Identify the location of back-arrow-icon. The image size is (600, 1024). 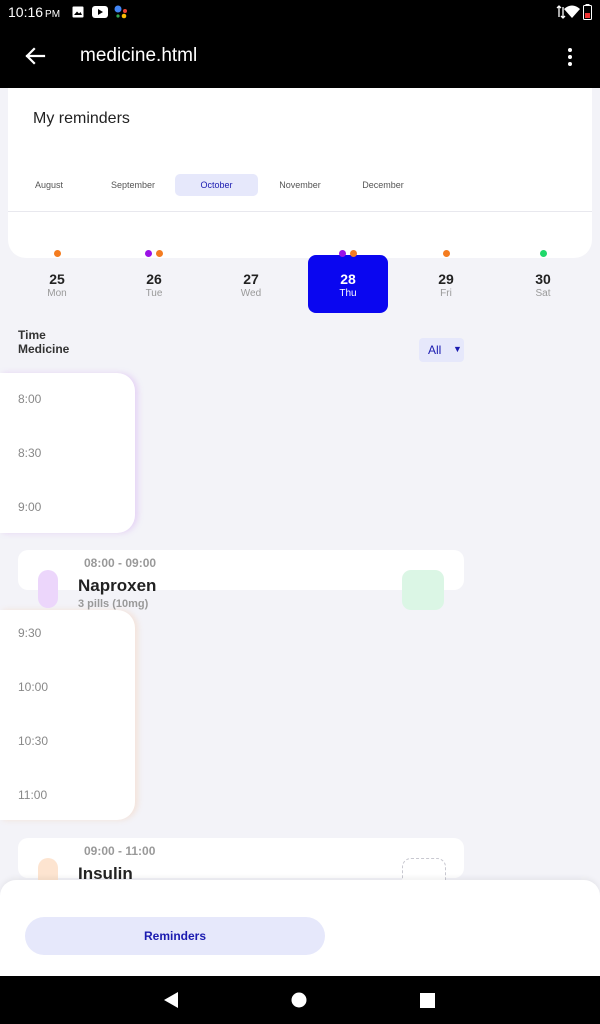
(36, 56).